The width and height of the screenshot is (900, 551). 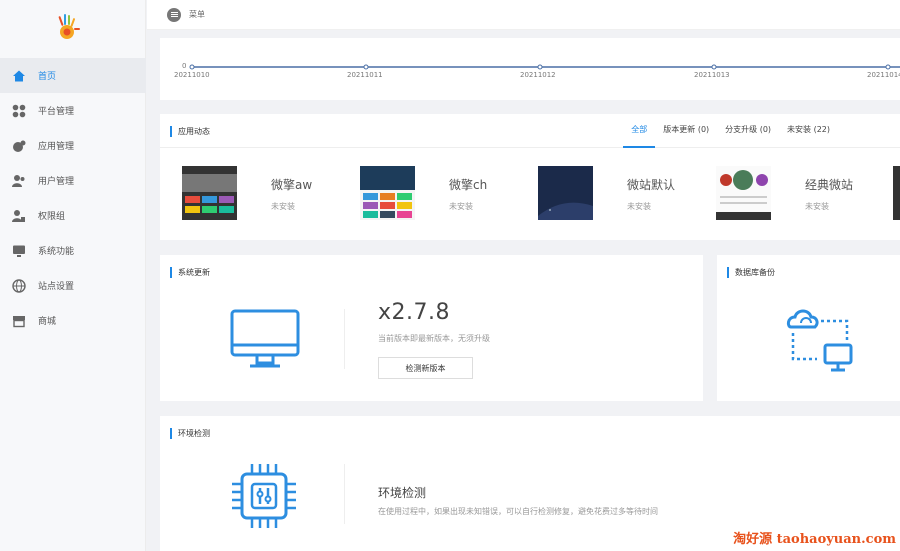 What do you see at coordinates (264, 496) in the screenshot?
I see `chip-icon` at bounding box center [264, 496].